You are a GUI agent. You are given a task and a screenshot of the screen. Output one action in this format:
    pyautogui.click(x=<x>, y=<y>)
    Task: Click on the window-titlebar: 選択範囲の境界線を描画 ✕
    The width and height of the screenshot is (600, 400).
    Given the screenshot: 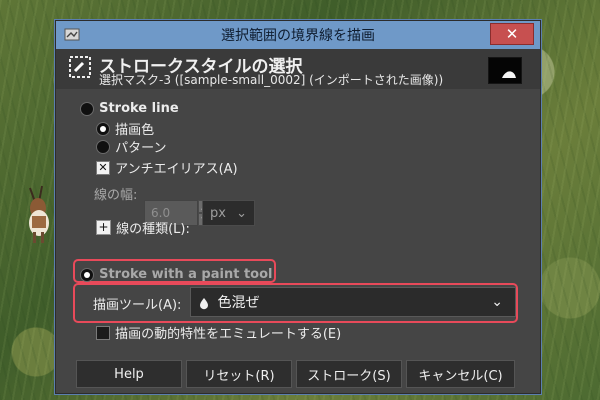 What is the action you would take?
    pyautogui.click(x=298, y=35)
    